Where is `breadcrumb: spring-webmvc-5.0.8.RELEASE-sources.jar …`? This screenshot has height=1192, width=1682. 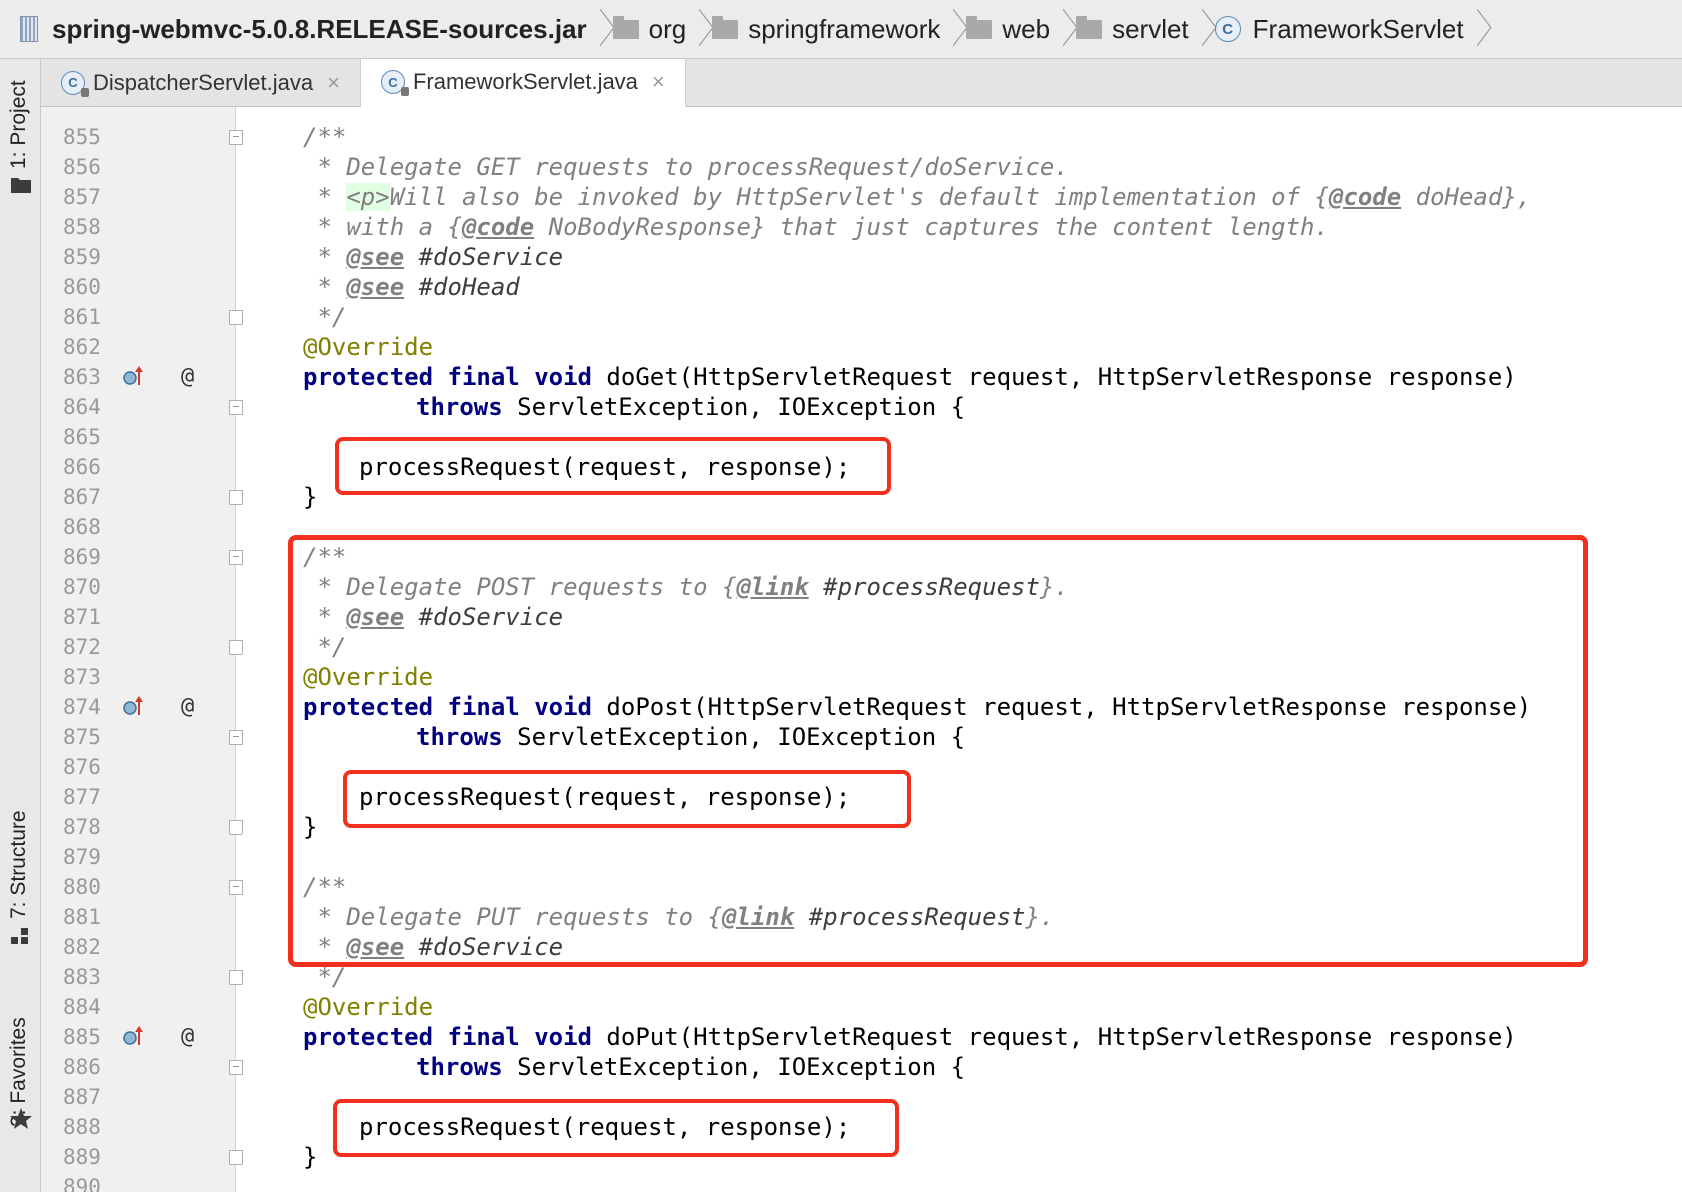
breadcrumb: spring-webmvc-5.0.8.RELEASE-sources.jar … is located at coordinates (841, 29).